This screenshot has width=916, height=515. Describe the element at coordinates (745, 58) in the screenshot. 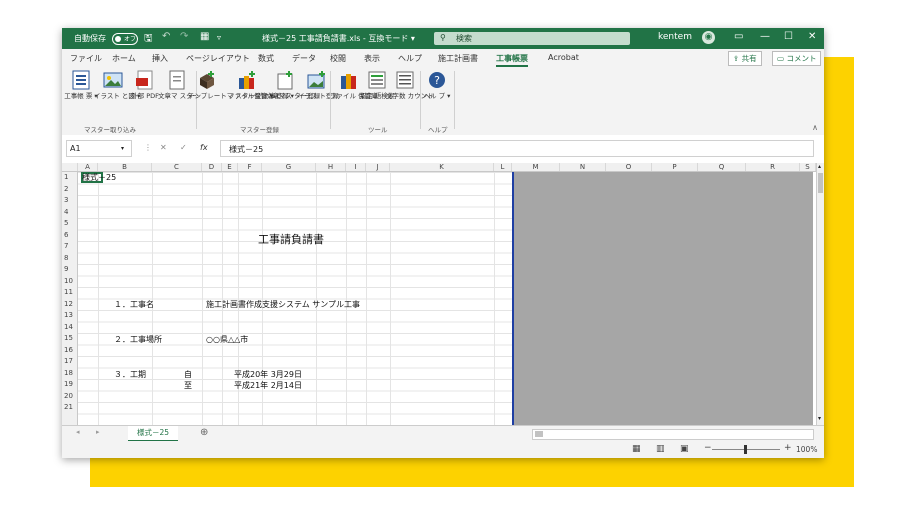

I see `share-button: ⇪ 共有` at that location.